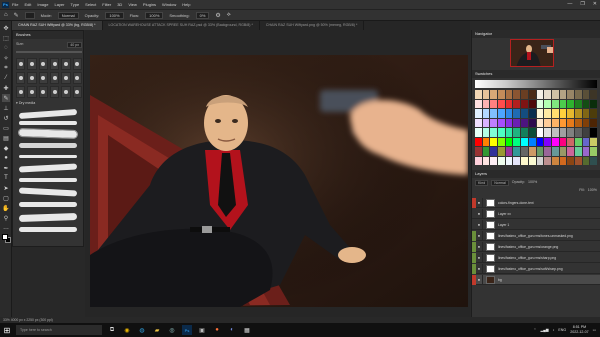 This screenshot has height=337, width=600. What do you see at coordinates (532, 183) in the screenshot?
I see `layer-opacity-field: 100%` at bounding box center [532, 183].